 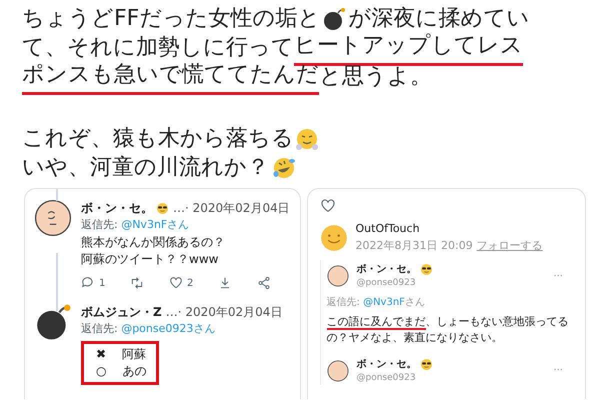 What do you see at coordinates (102, 283) in the screenshot?
I see `action-count: 1` at bounding box center [102, 283].